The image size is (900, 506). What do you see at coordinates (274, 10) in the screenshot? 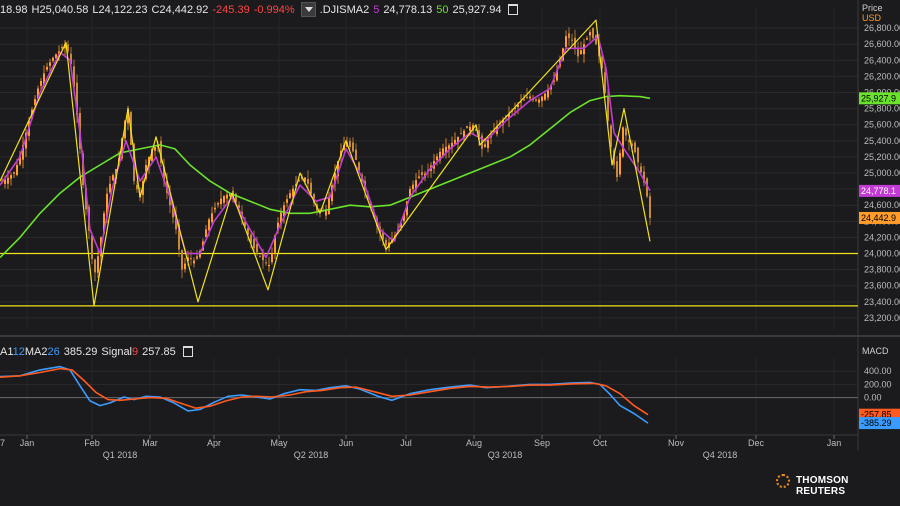
I see `legend-change-pct: -0.994%` at bounding box center [274, 10].